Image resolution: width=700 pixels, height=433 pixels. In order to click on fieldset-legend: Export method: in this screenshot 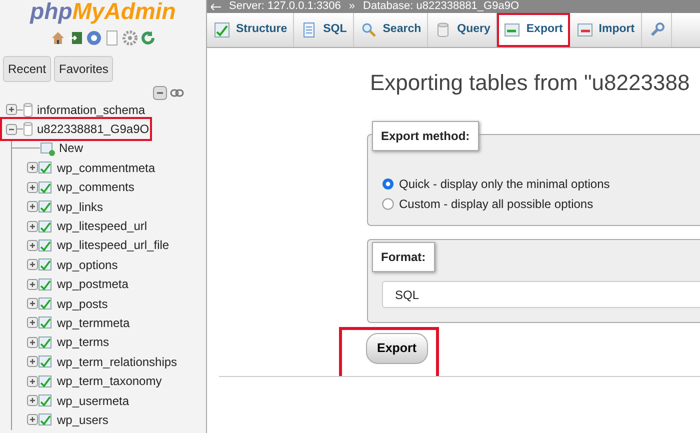, I will do `click(425, 136)`.